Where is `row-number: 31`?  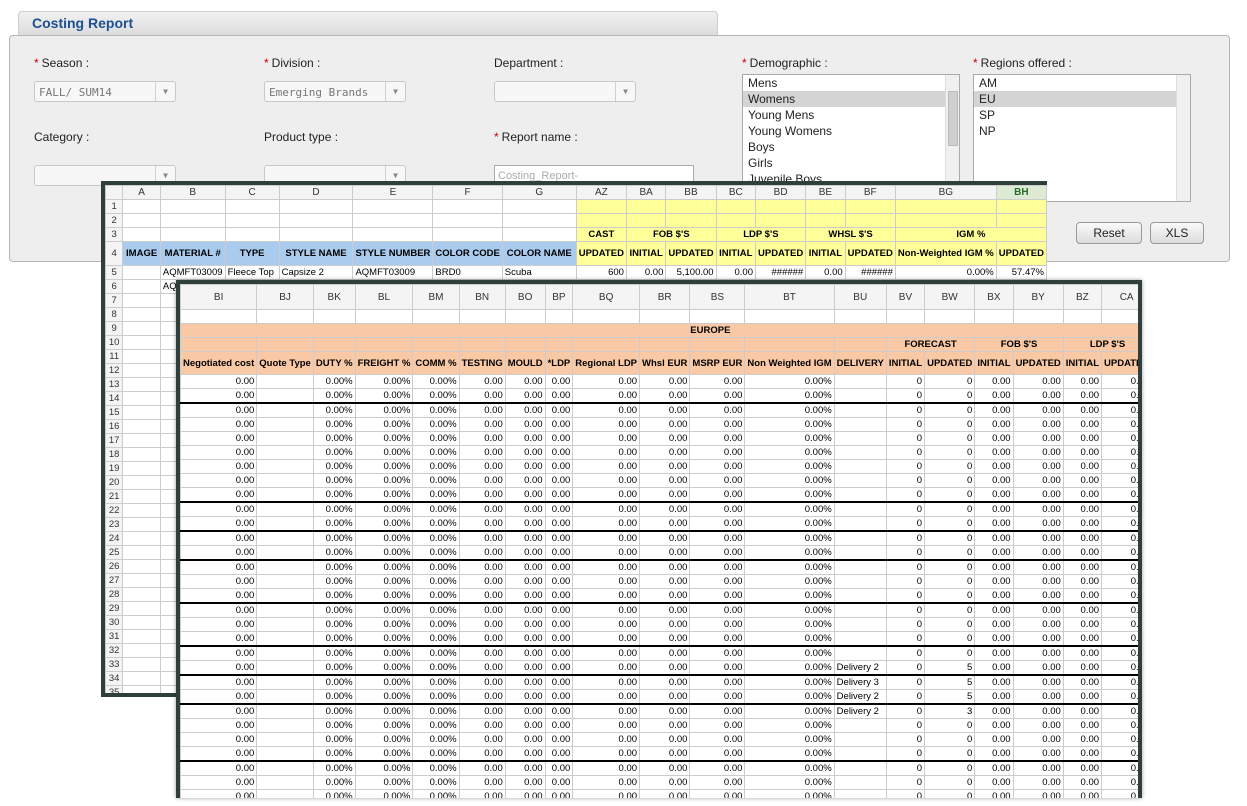 row-number: 31 is located at coordinates (114, 636).